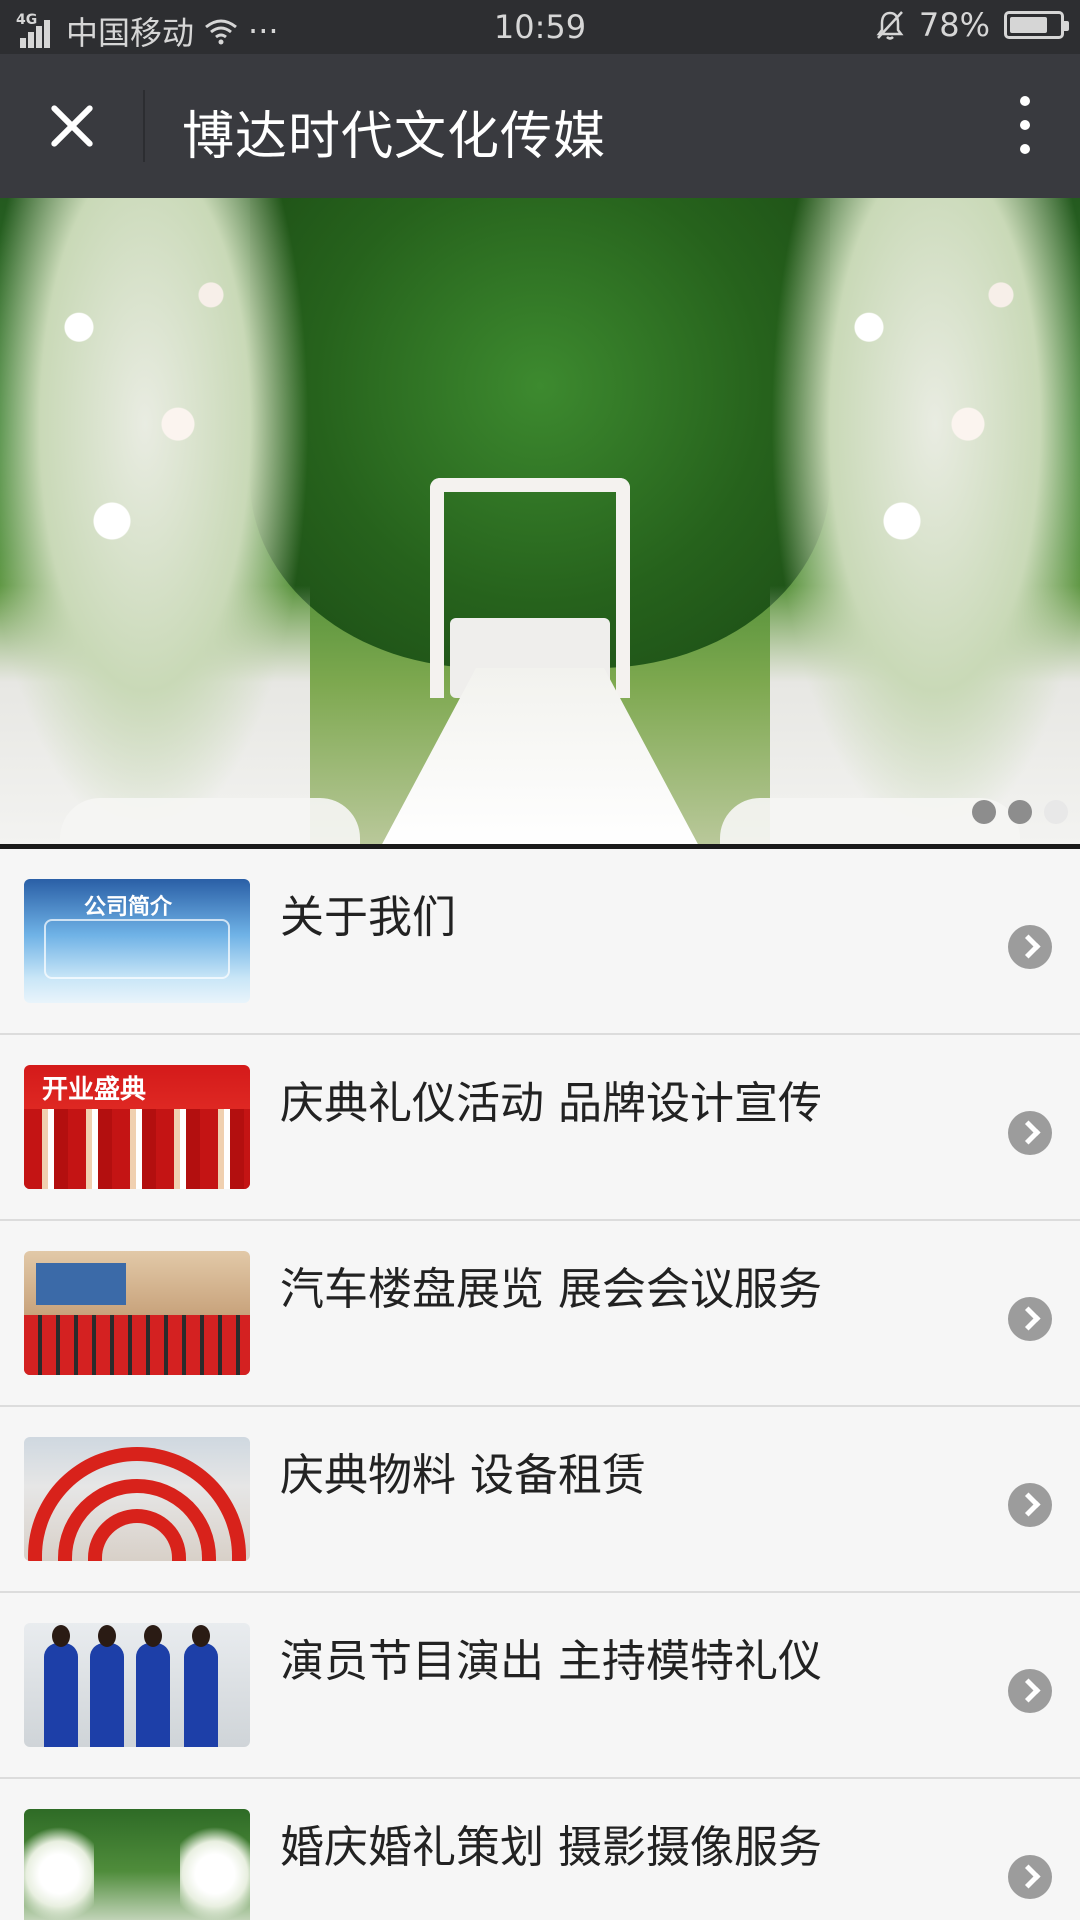 The image size is (1080, 1920). Describe the element at coordinates (128, 907) in the screenshot. I see `thumbnail-text: 公司简介` at that location.